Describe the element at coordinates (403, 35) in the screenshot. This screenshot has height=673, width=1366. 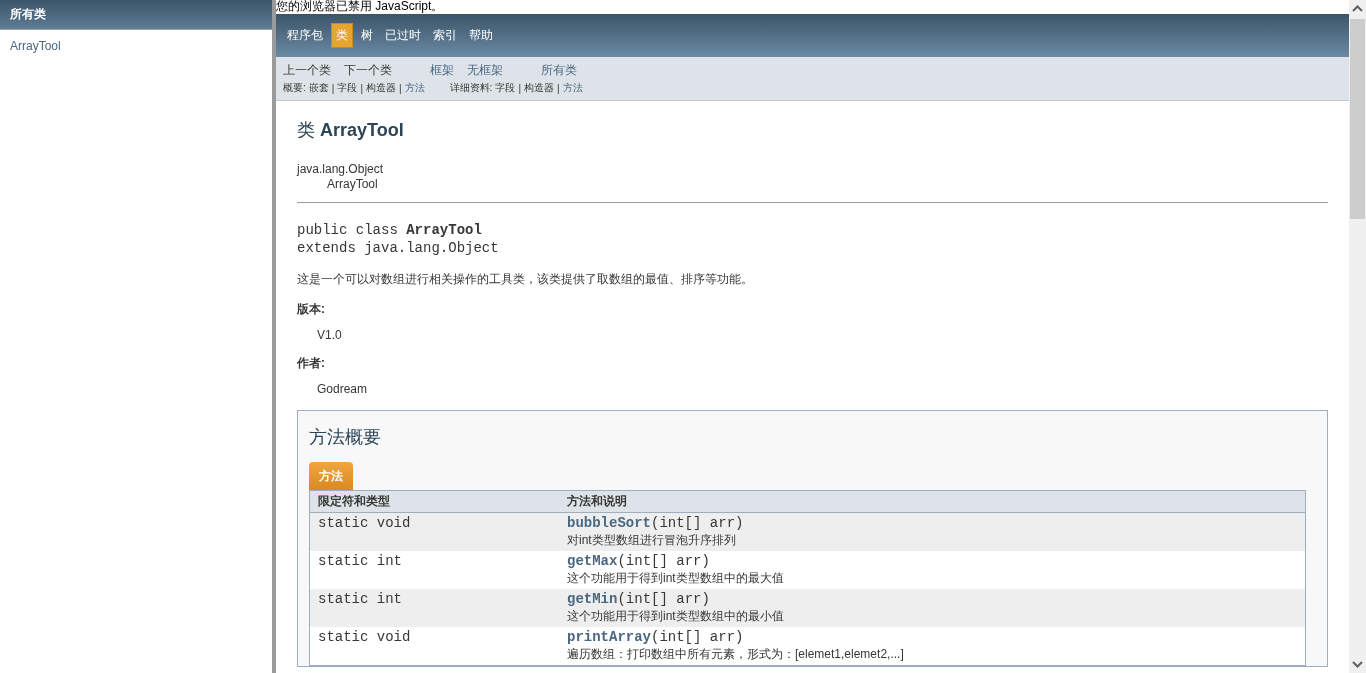
I see `nav-tab: 已过时` at that location.